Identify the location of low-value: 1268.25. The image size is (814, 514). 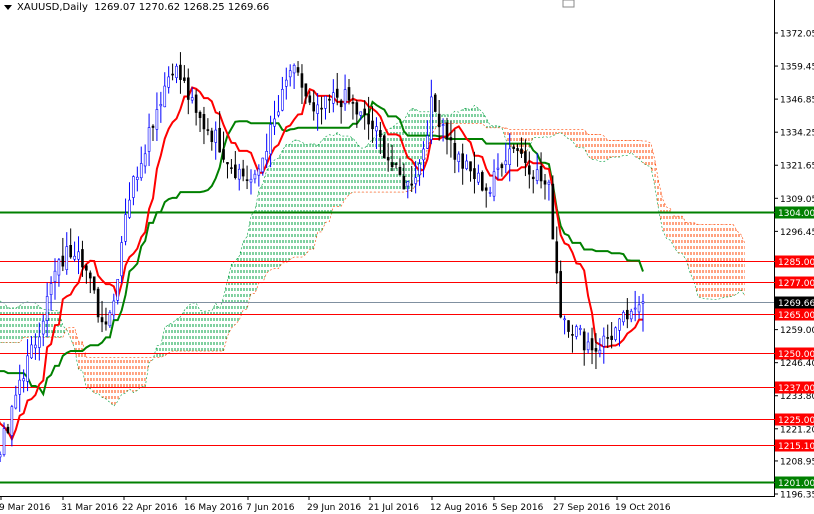
(204, 7).